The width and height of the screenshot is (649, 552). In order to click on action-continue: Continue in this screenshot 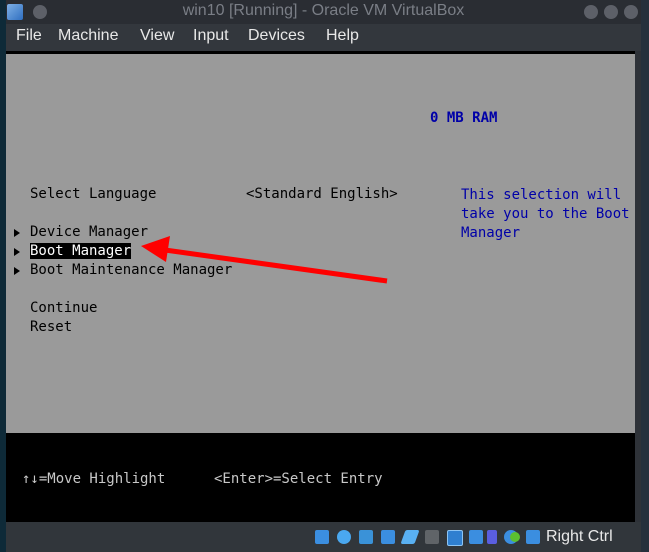, I will do `click(63, 308)`.